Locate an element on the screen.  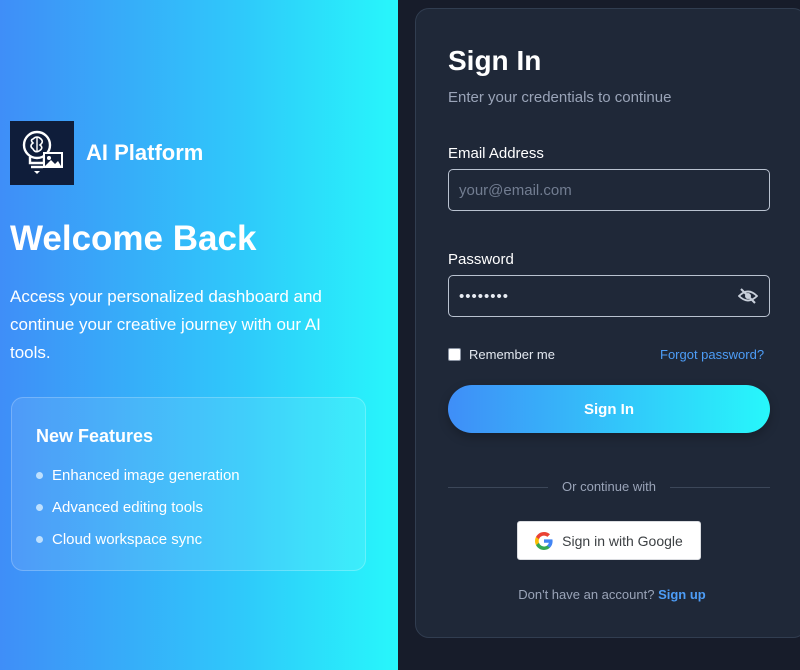
feature-item: Advanced editing tools is located at coordinates (200, 507).